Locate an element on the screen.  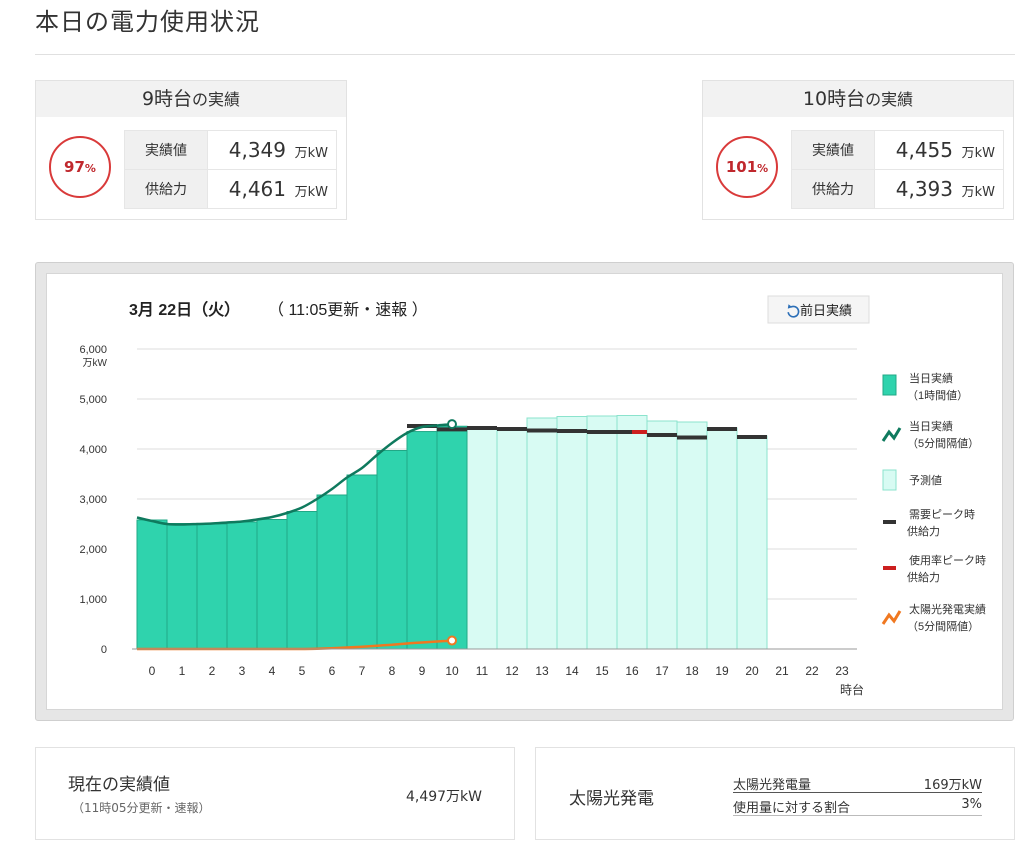
legend-label: 当日実績 is located at coordinates (931, 378).